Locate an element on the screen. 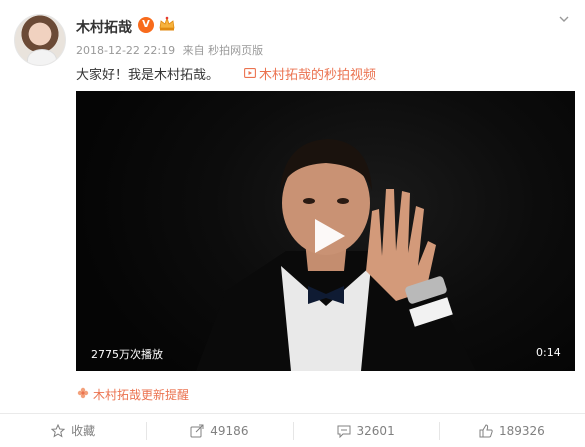  post-meta: 2018-12-22 22:19 来自 秒拍网页版 is located at coordinates (171, 50).